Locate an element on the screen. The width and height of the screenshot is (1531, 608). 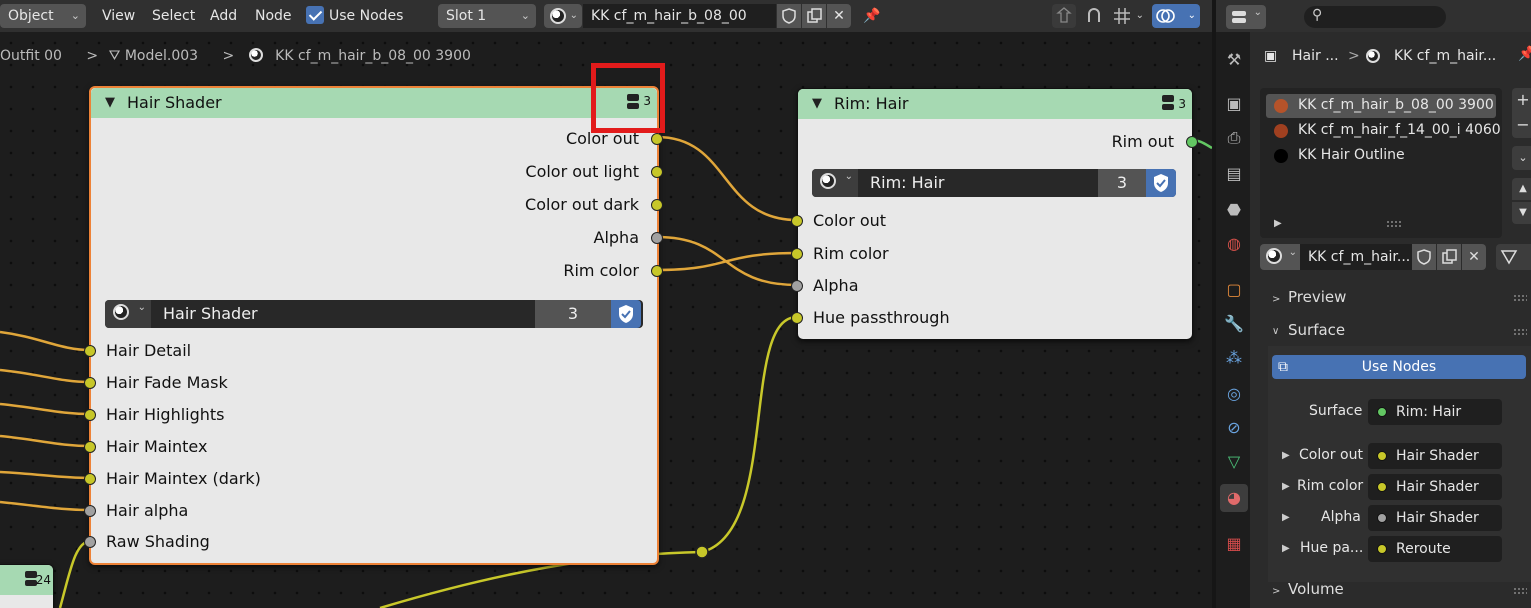
use-nodes-button: ⧉ Use Nodes is located at coordinates (1399, 367).